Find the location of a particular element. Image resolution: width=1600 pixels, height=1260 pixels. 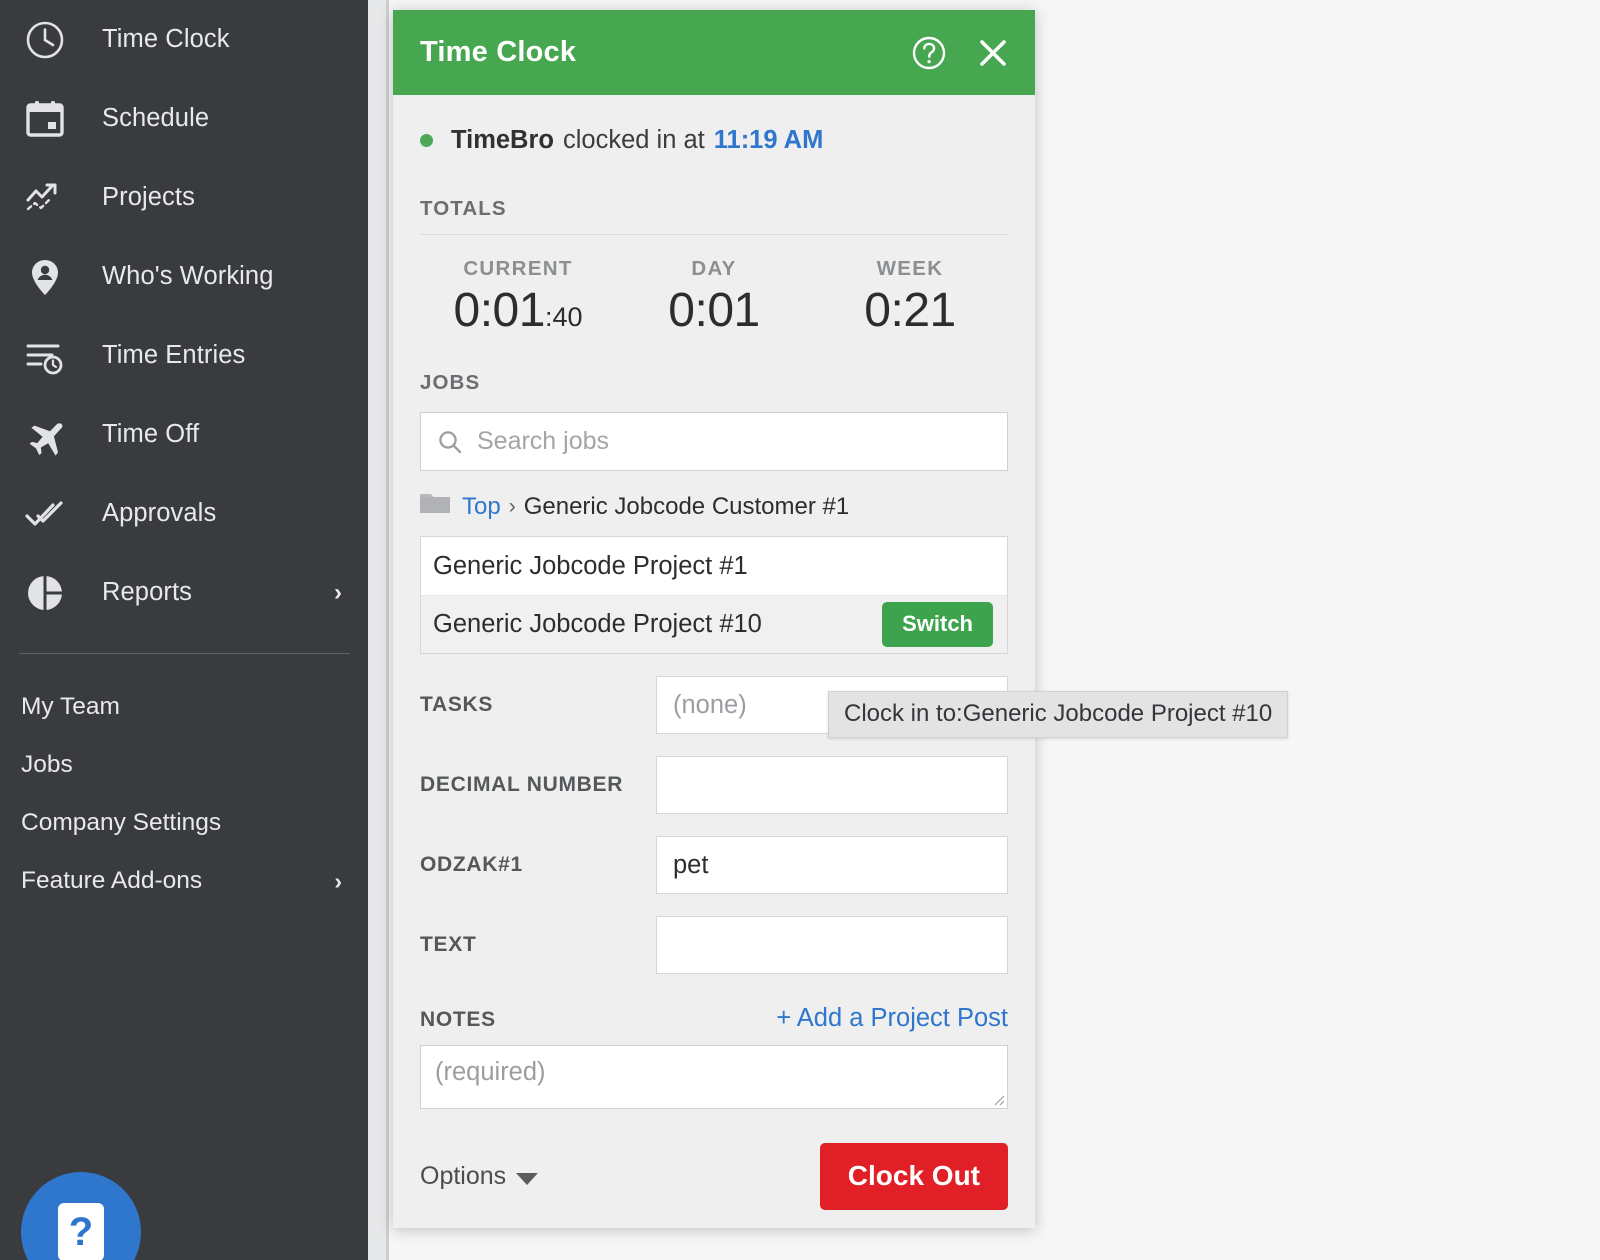

breadcrumb: Top › Generic Jobcode Customer #1 is located at coordinates (714, 506).